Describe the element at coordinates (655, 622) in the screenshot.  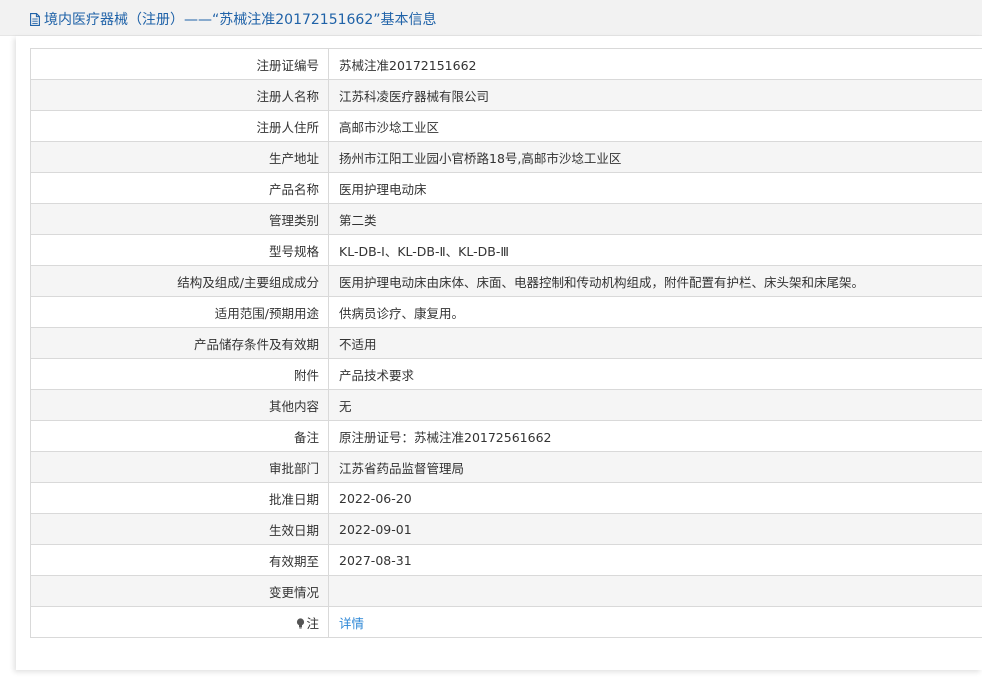
I see `note-value-cell: 详情` at that location.